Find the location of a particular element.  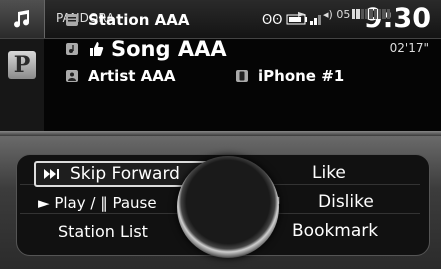

volume-value: 05 is located at coordinates (343, 14).